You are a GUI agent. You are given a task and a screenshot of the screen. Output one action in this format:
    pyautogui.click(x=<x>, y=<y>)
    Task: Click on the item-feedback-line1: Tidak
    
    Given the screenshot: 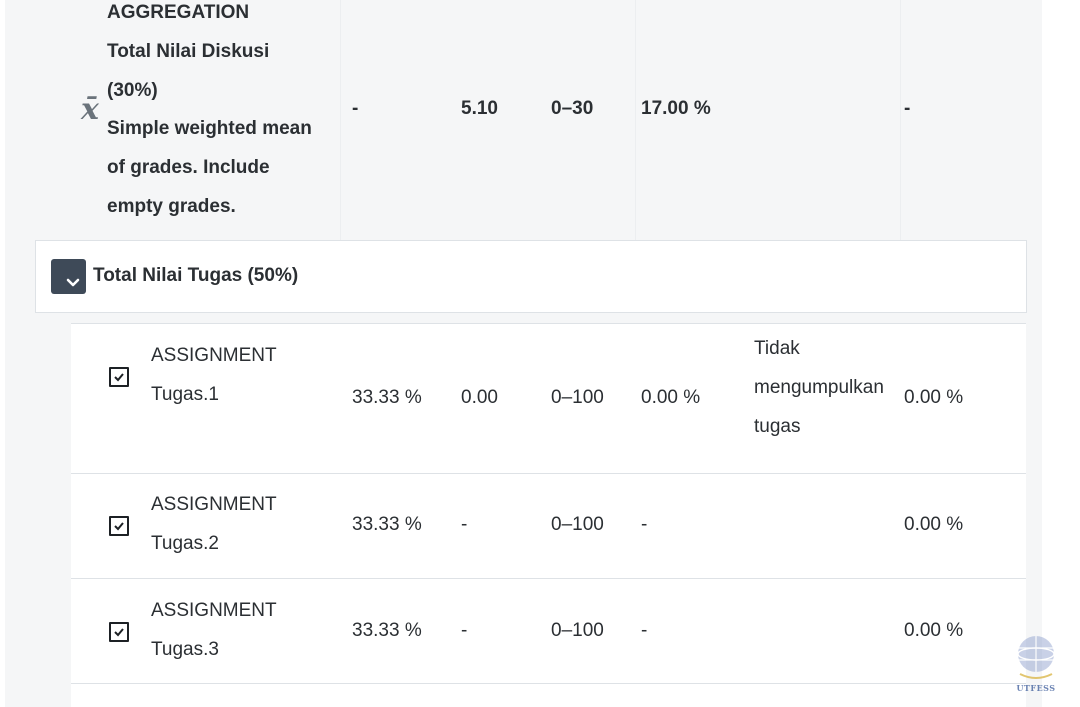 What is the action you would take?
    pyautogui.click(x=777, y=348)
    